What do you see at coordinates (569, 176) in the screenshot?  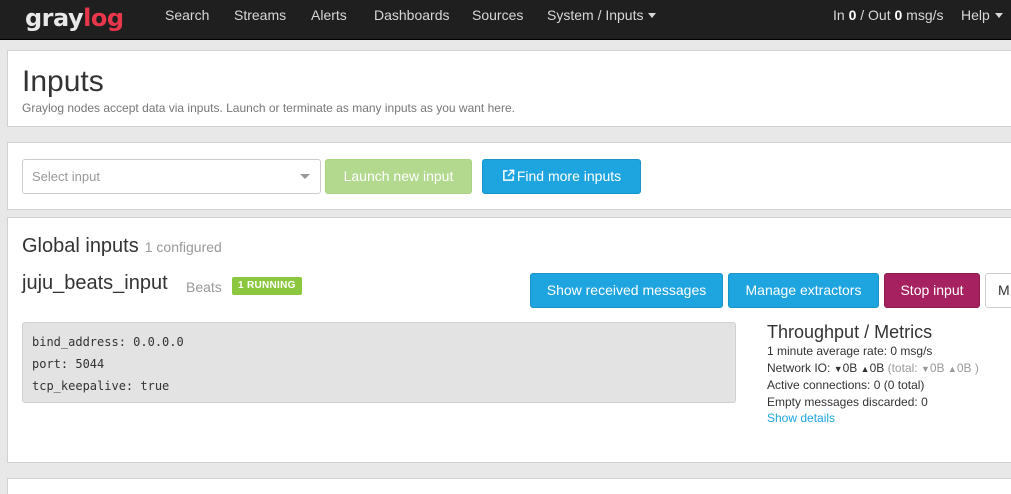 I see `find-more-inputs-label: Find more inputs` at bounding box center [569, 176].